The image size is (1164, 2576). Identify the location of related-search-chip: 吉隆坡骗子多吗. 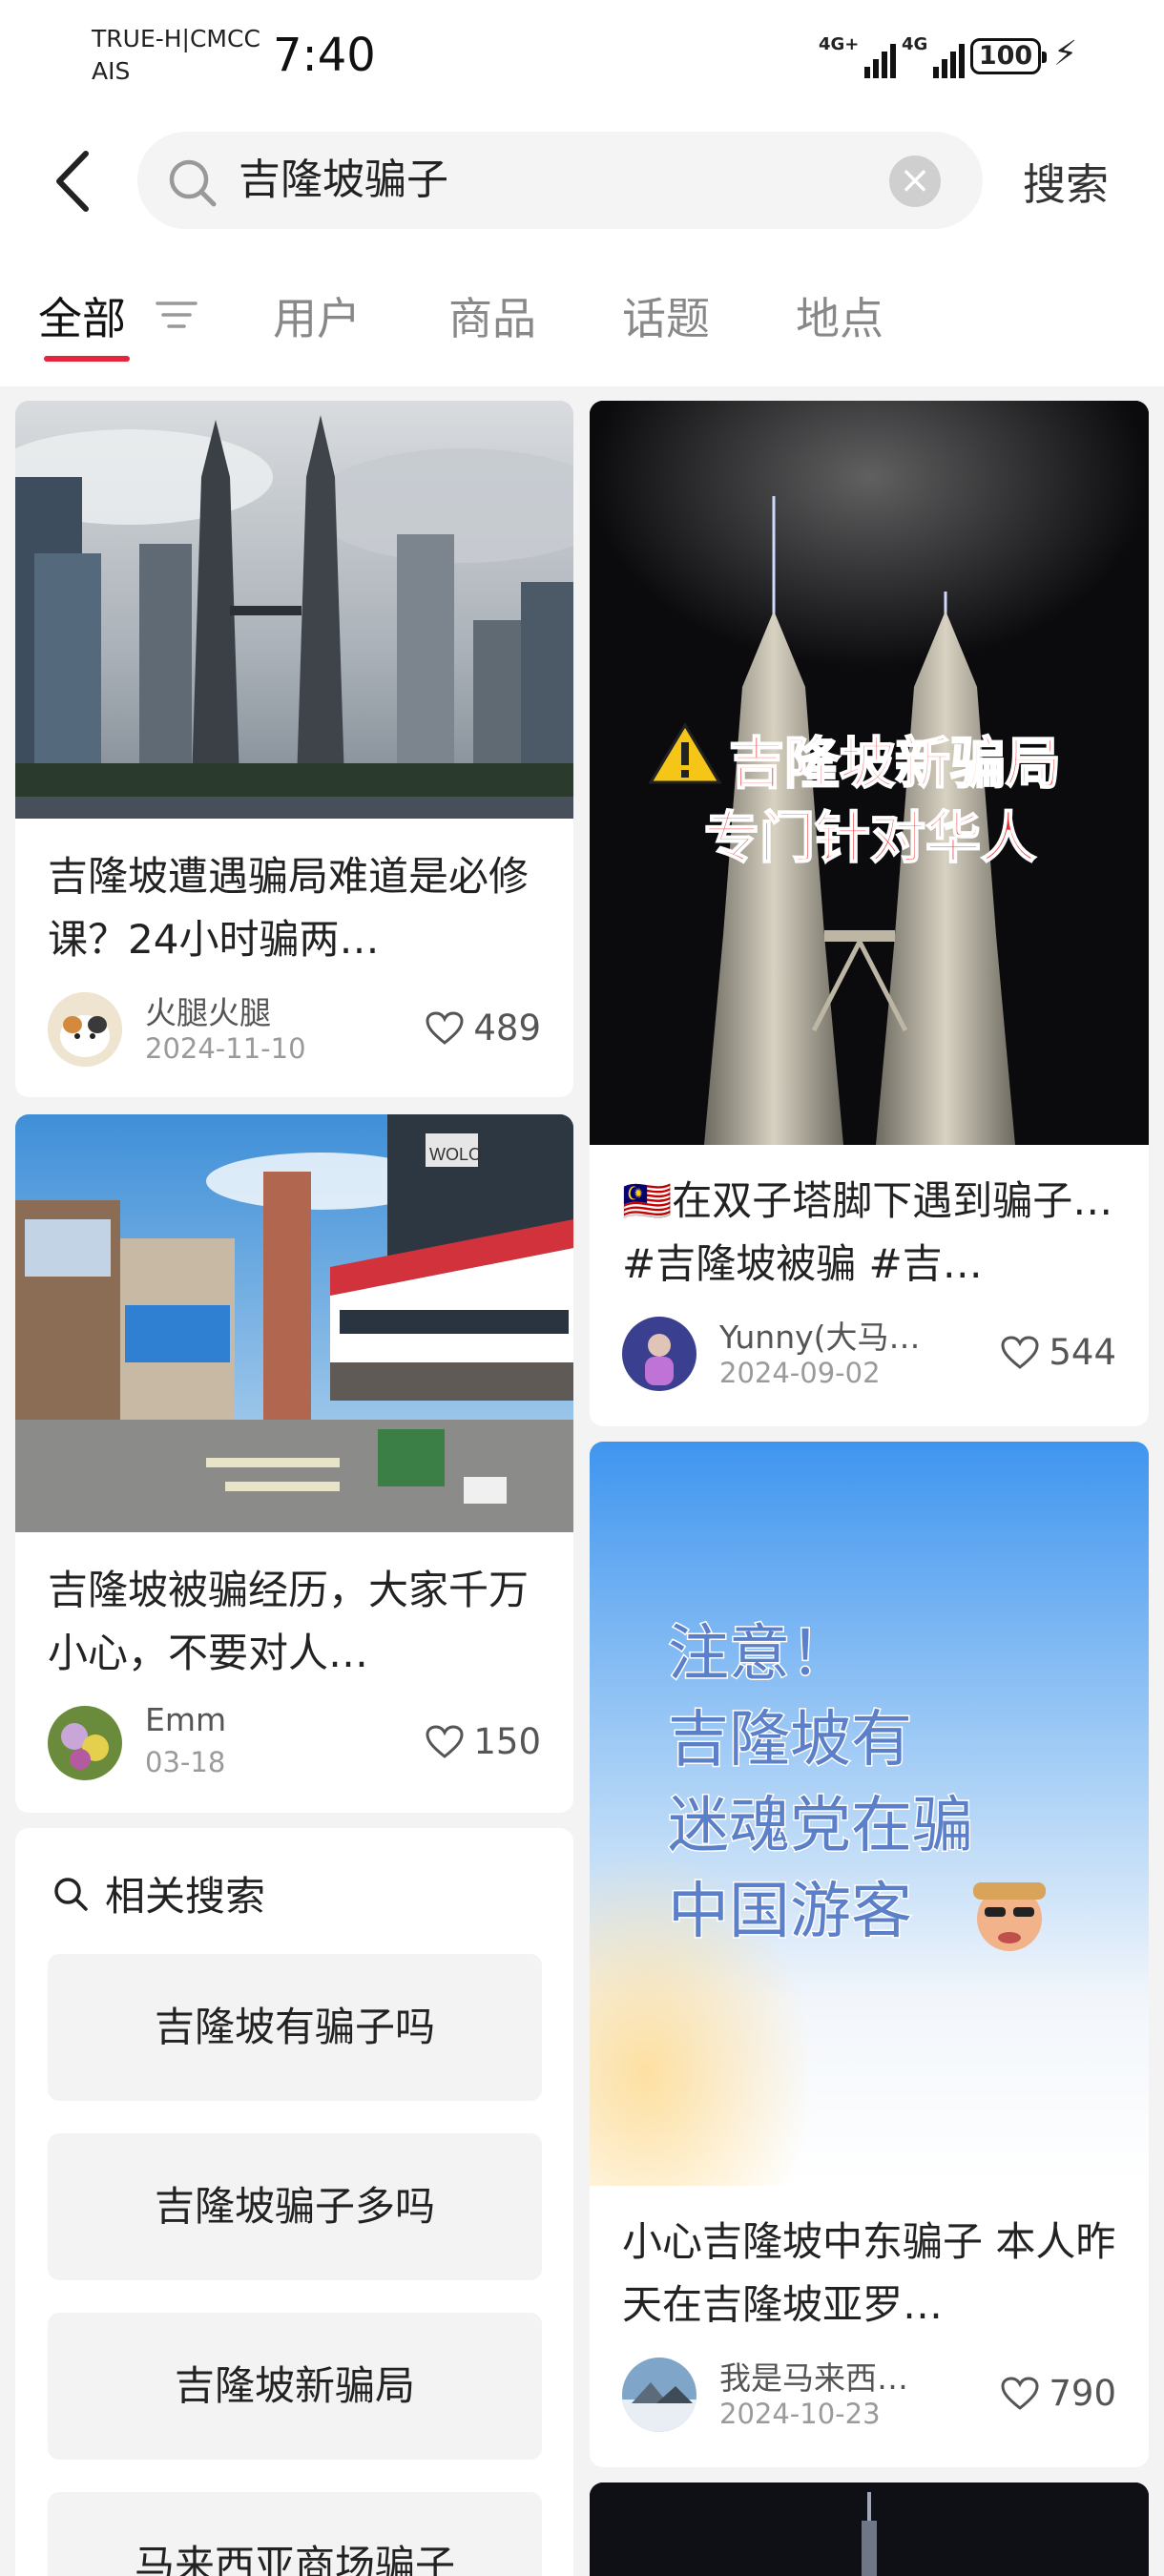
(295, 2206).